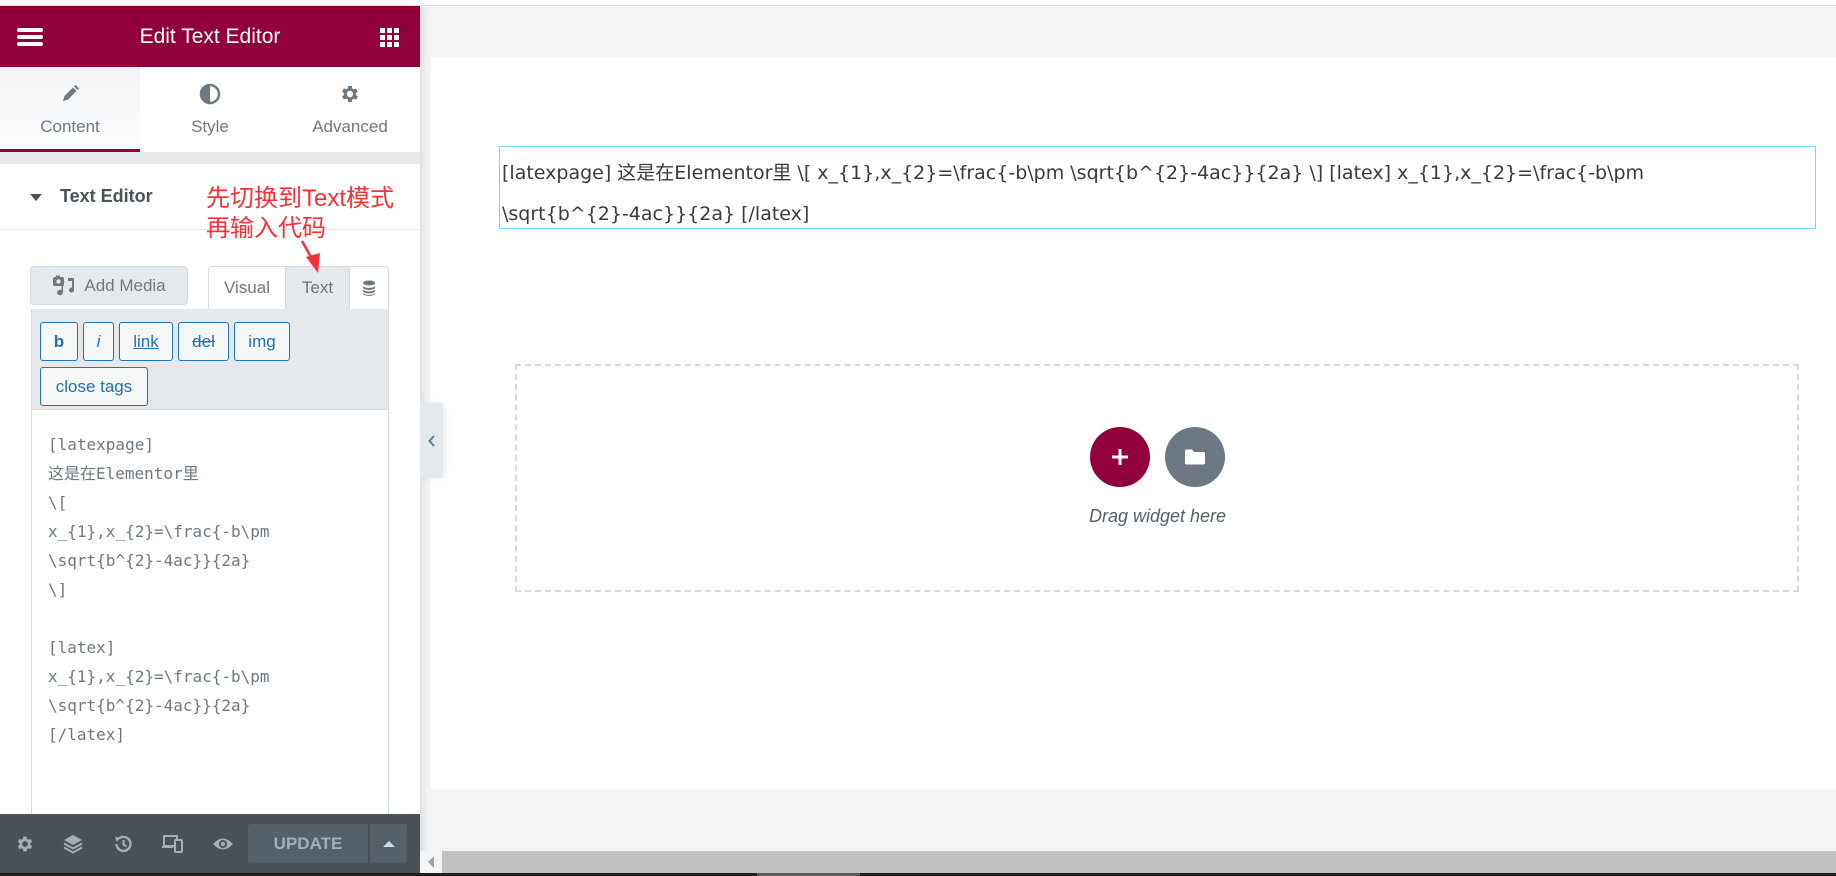 Image resolution: width=1836 pixels, height=876 pixels. I want to click on half-circle-icon, so click(210, 94).